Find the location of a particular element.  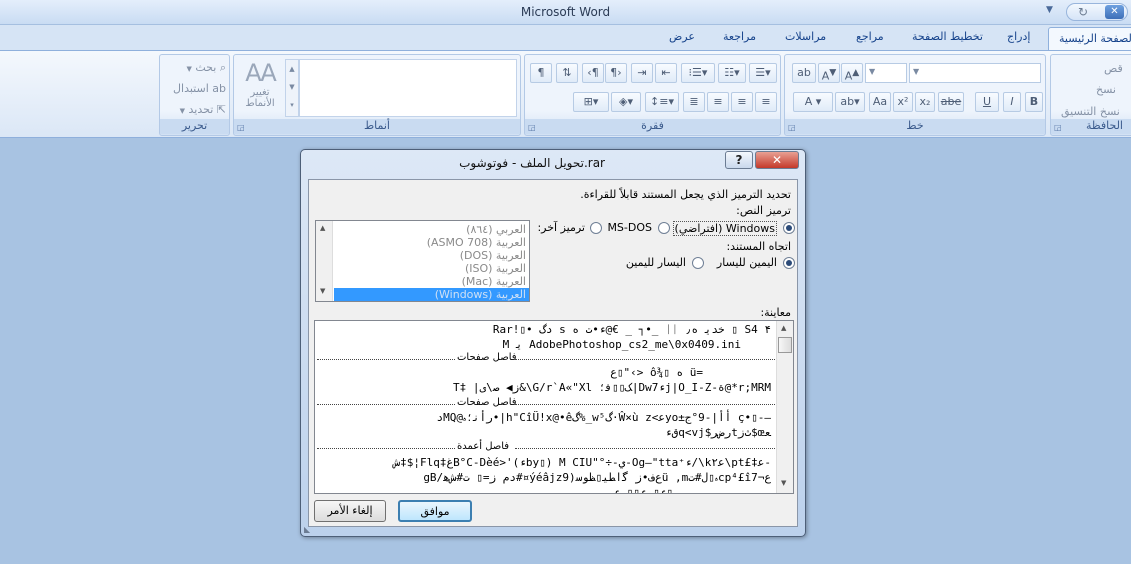

clipboard-group-label: الحافظة is located at coordinates (1091, 126).